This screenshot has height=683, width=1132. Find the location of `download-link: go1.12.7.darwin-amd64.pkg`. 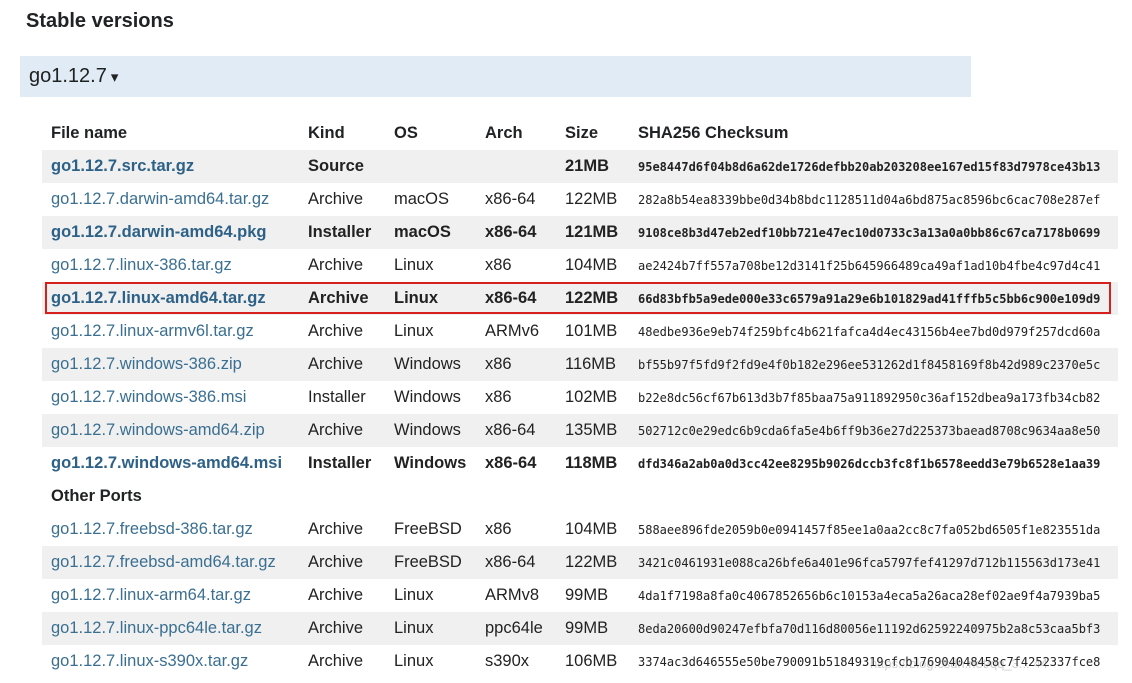

download-link: go1.12.7.darwin-amd64.pkg is located at coordinates (158, 232).